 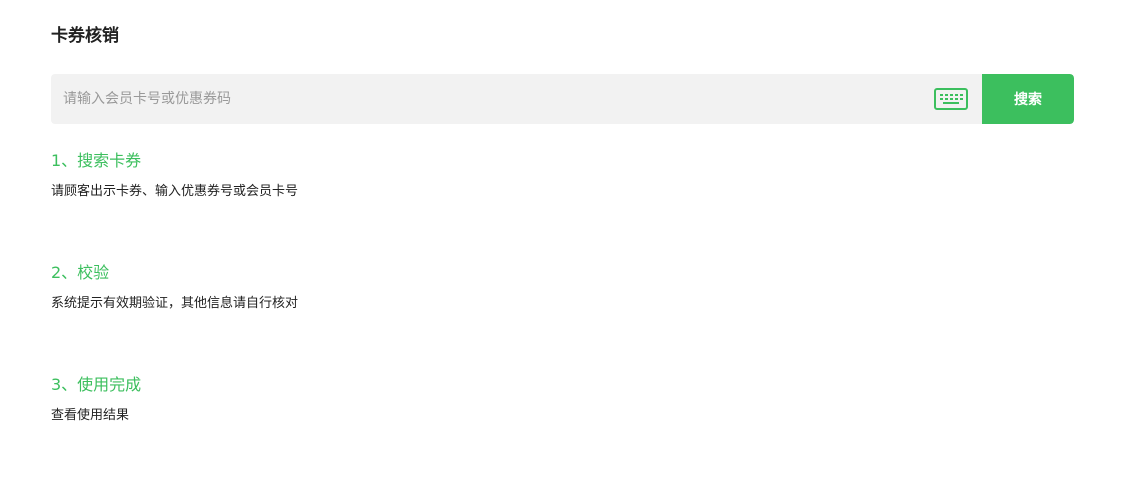 What do you see at coordinates (175, 191) in the screenshot?
I see `step-description: 请顾客出示卡券、输入优惠券号或会员卡号` at bounding box center [175, 191].